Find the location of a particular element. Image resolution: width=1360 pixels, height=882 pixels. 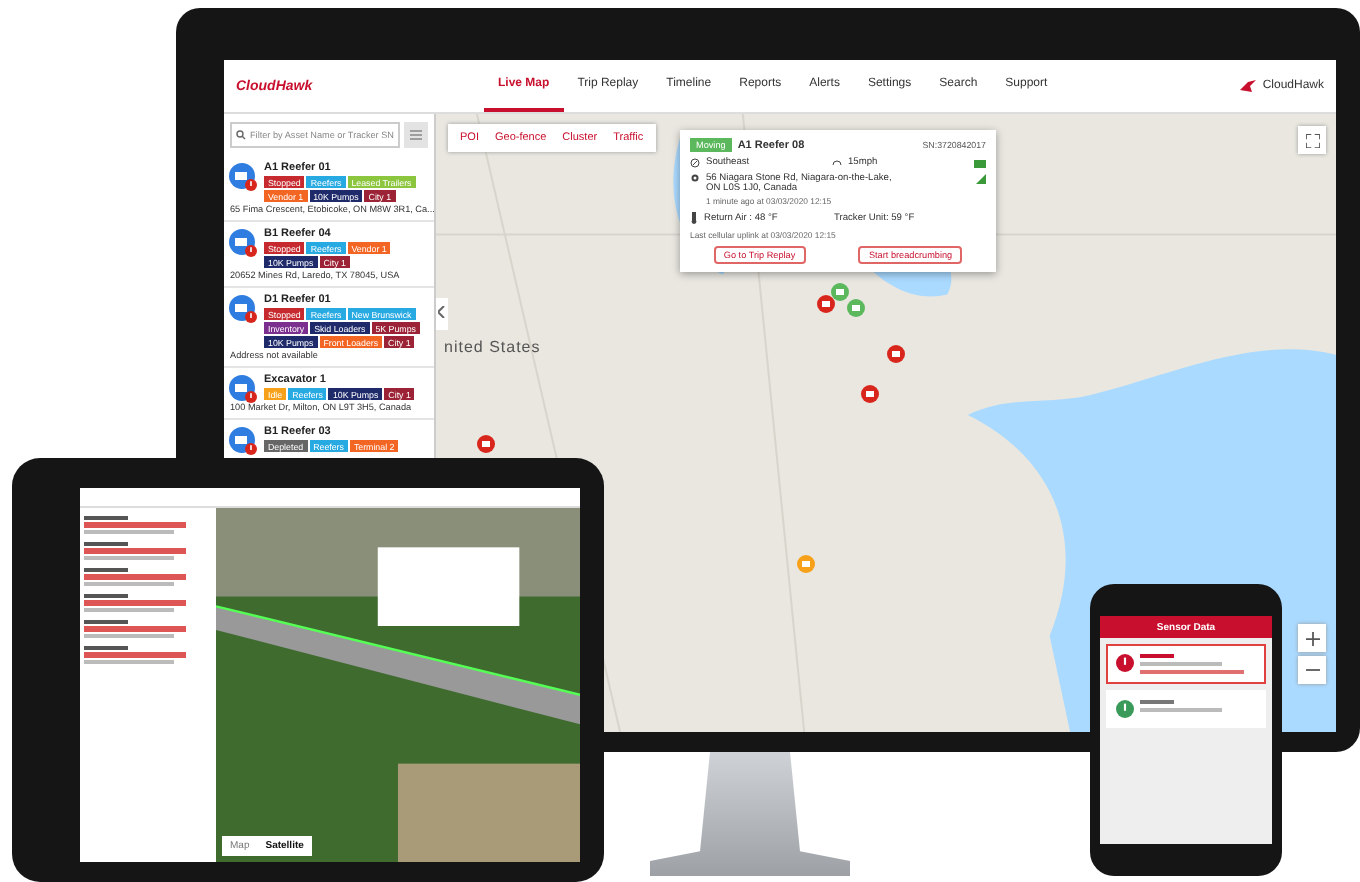

plus-icon is located at coordinates (1312, 638).